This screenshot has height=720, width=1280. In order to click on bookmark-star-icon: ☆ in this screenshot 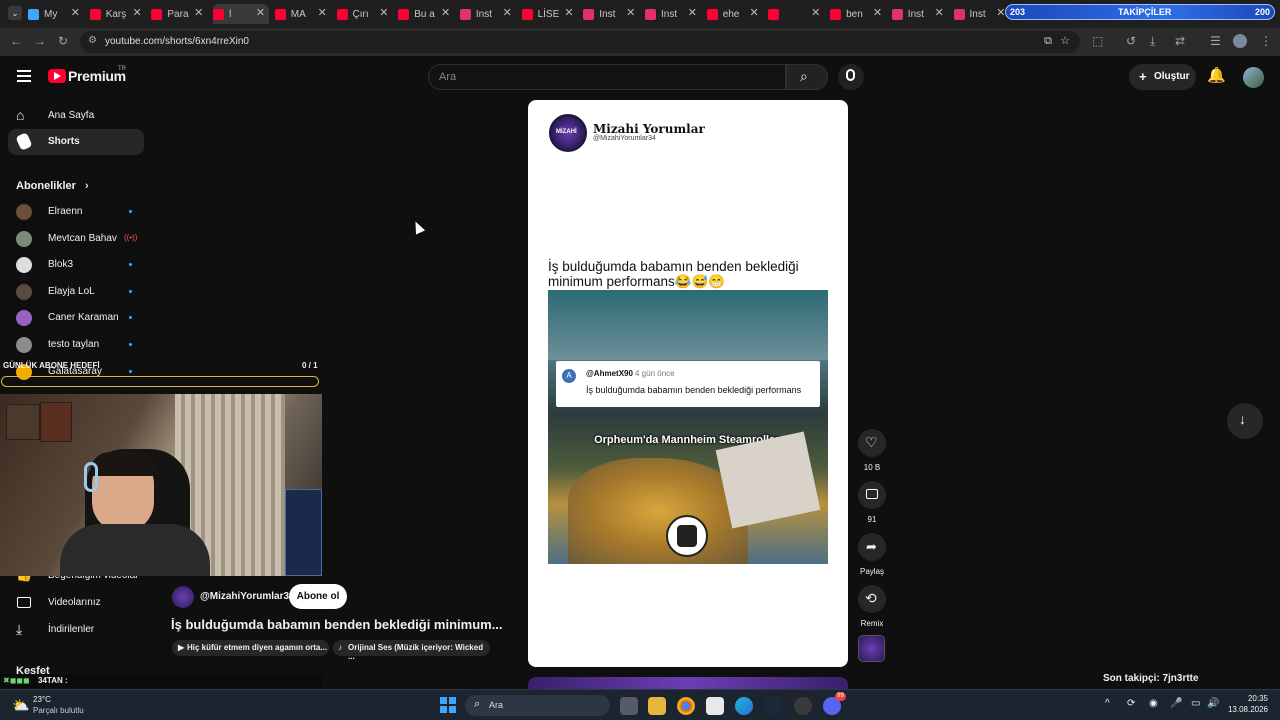, I will do `click(1065, 40)`.